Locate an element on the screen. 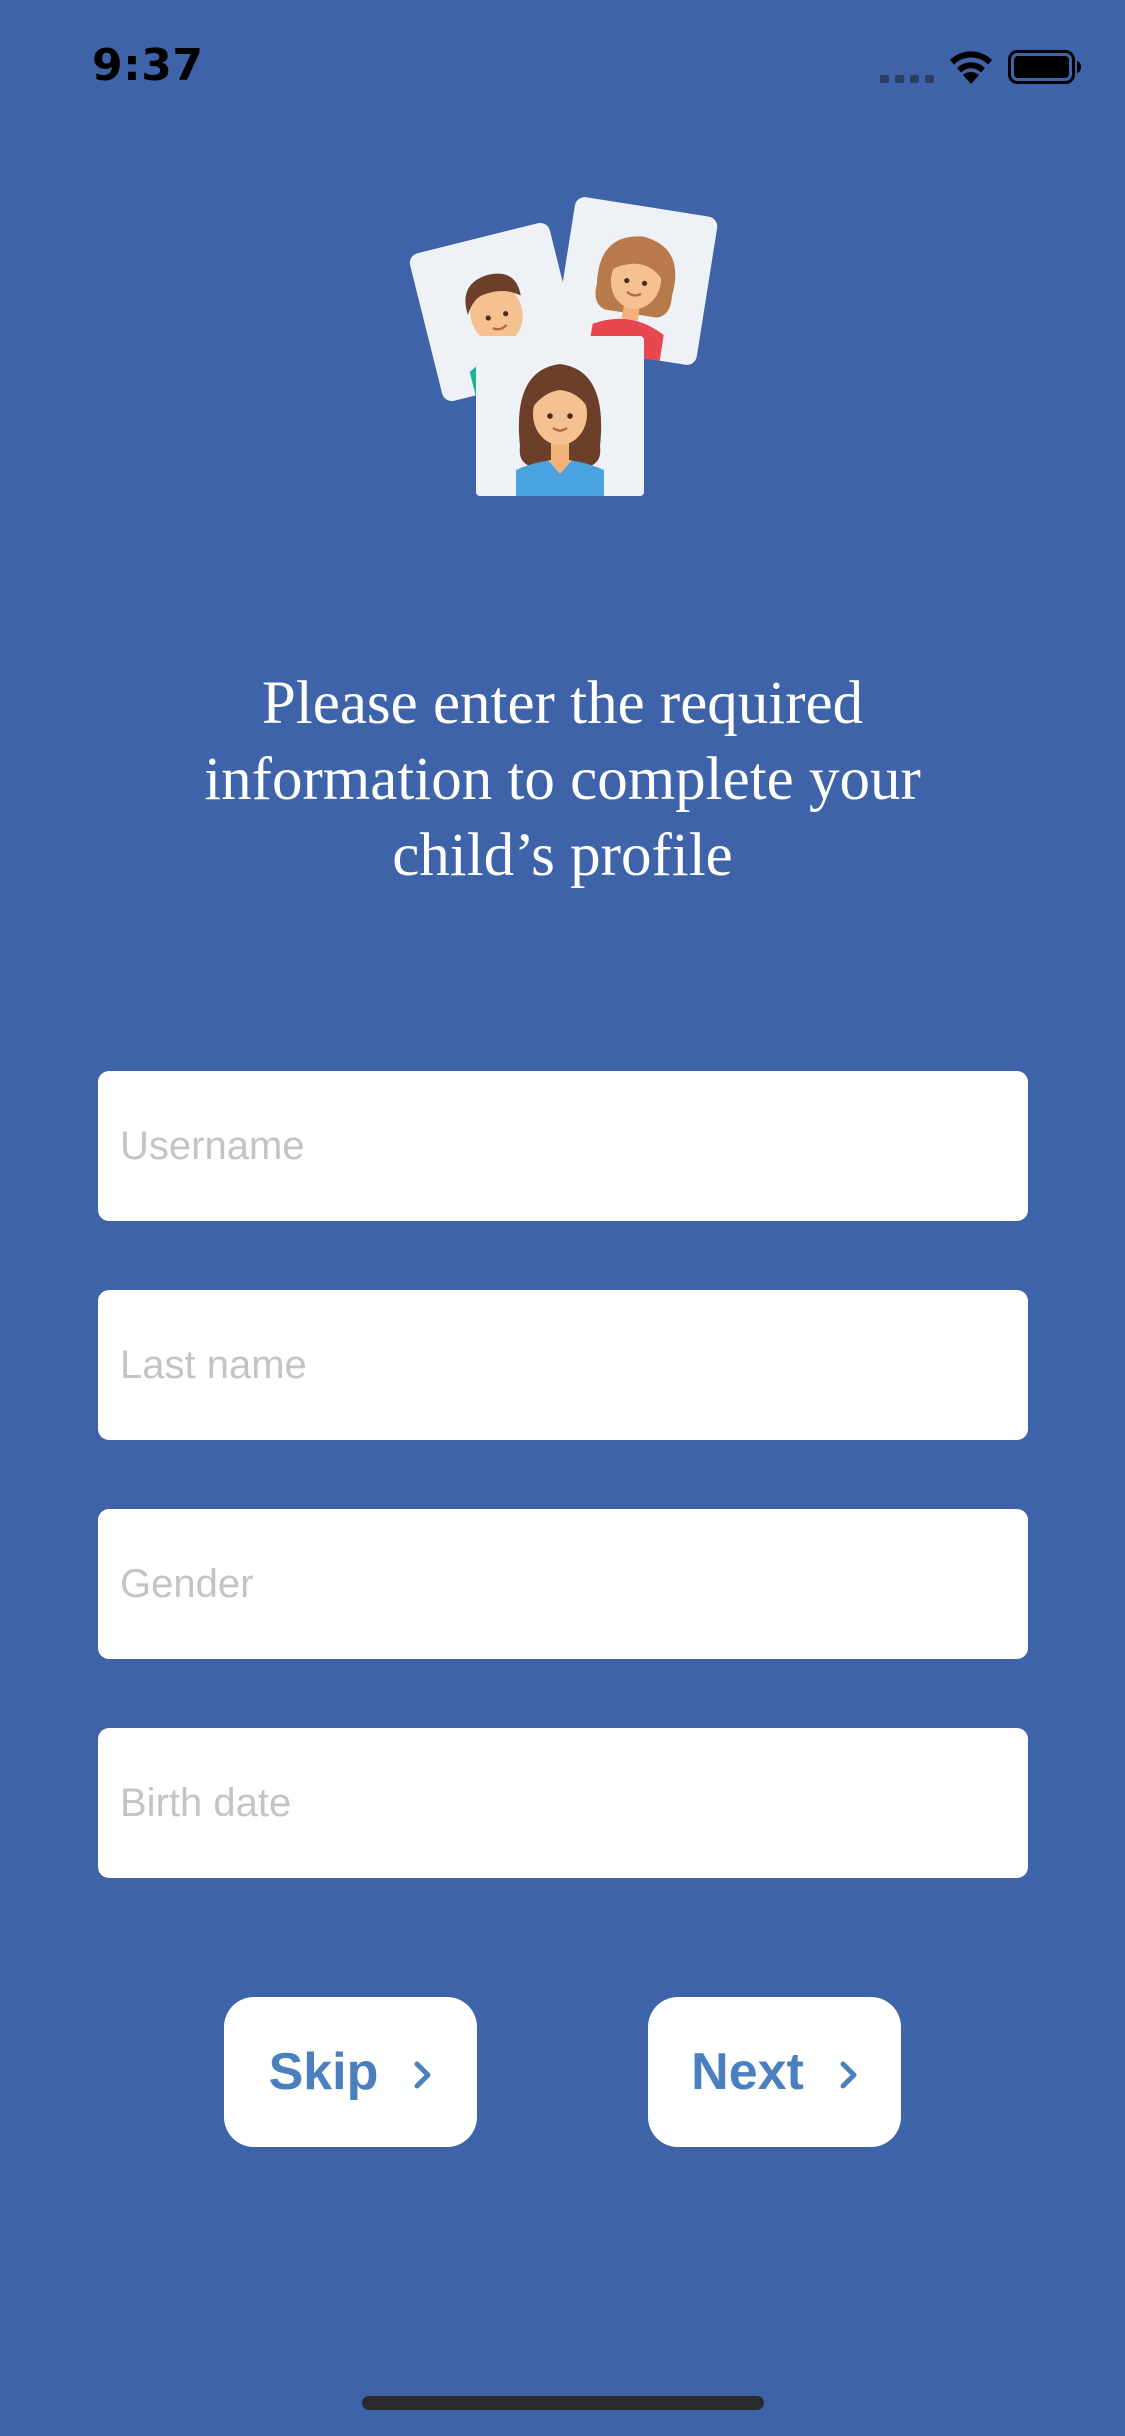 The width and height of the screenshot is (1125, 2436). home-indicator is located at coordinates (563, 2403).